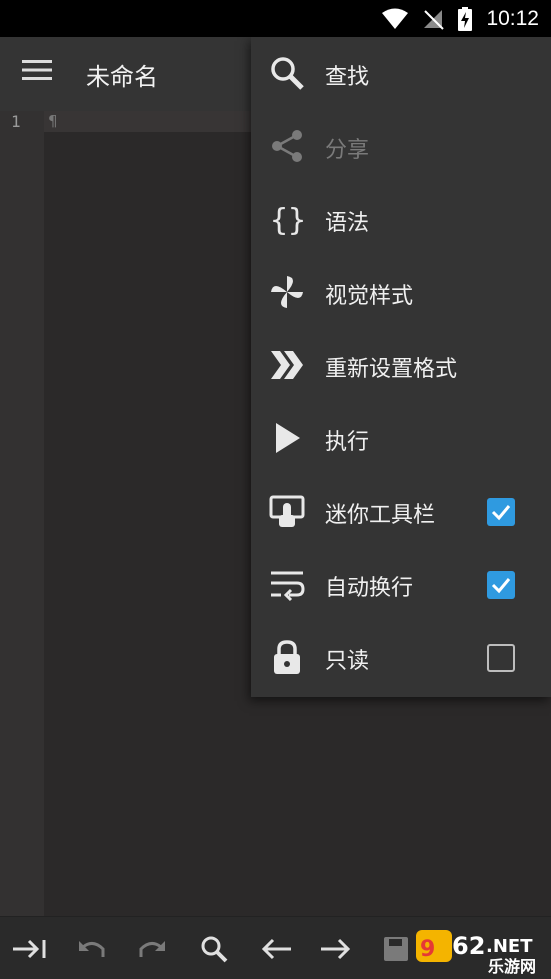 The width and height of the screenshot is (551, 979). I want to click on touch-screen-icon, so click(287, 511).